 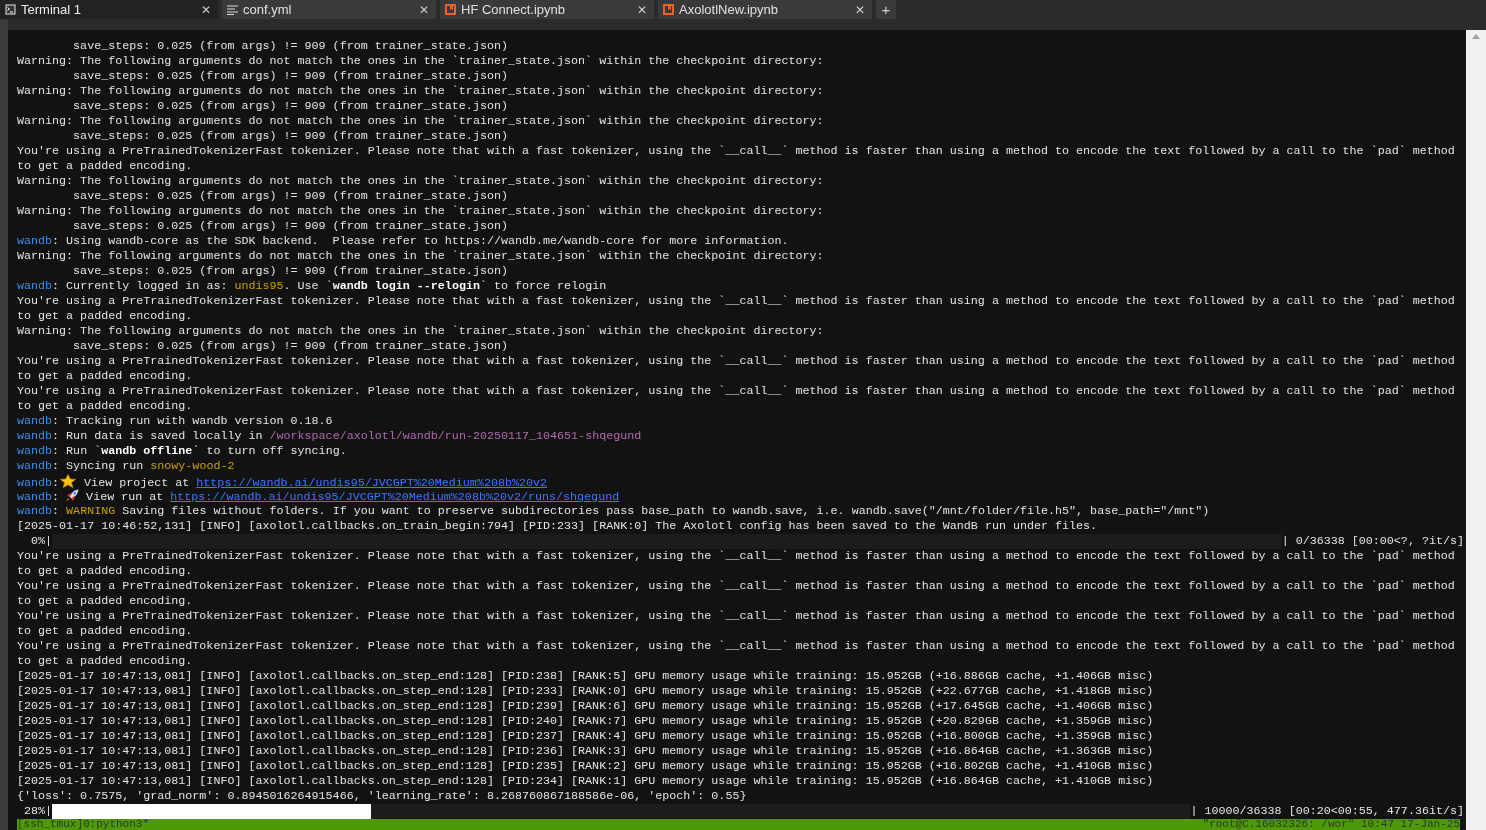 I want to click on terminal-line: wandb: View run at https://wandb.ai/undis95/JVCGPT%20Medium%208b%20v2/runs/shqegund, so click(x=319, y=496).